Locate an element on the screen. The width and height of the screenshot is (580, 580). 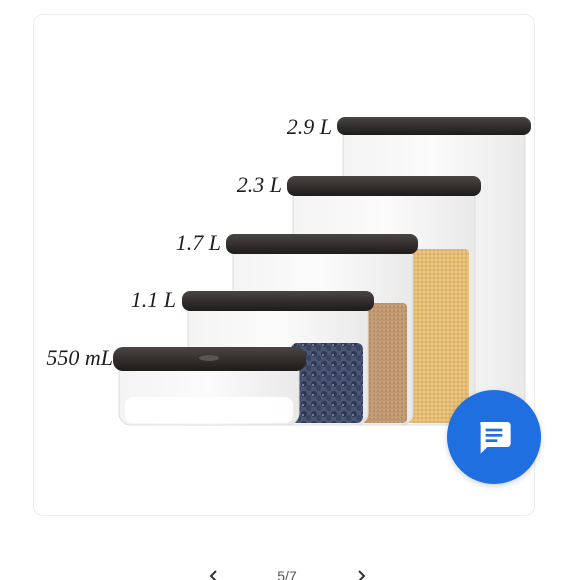
image-counter: 5/7 is located at coordinates (287, 574).